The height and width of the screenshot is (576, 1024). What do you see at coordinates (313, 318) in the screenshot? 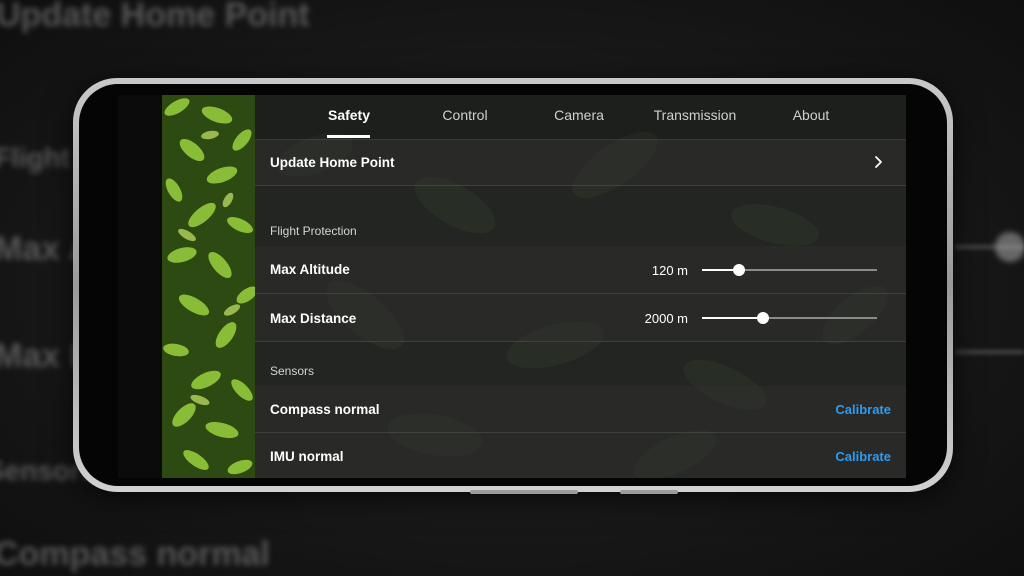
I see `max-distance-label: Max Distance` at bounding box center [313, 318].